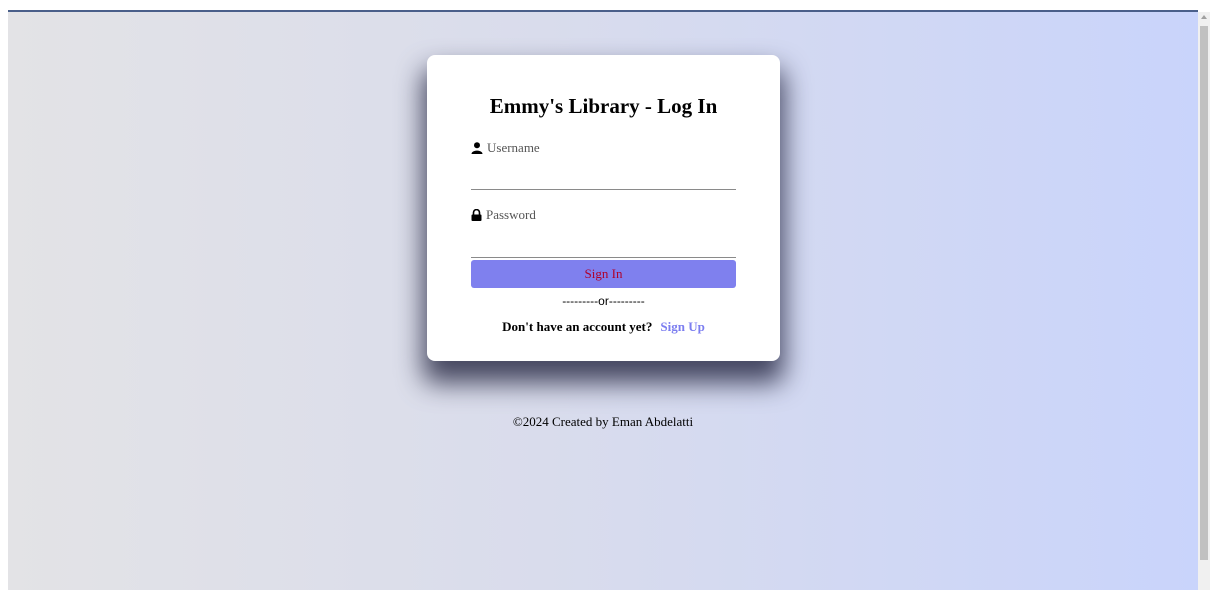 This screenshot has height=590, width=1210. Describe the element at coordinates (603, 247) in the screenshot. I see `password-input` at that location.